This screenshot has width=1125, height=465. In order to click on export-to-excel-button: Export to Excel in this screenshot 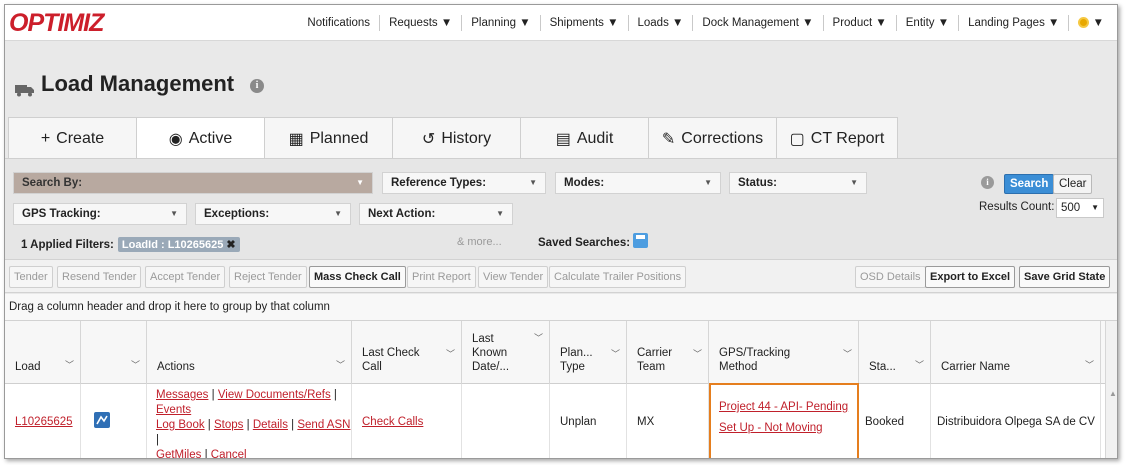, I will do `click(970, 277)`.